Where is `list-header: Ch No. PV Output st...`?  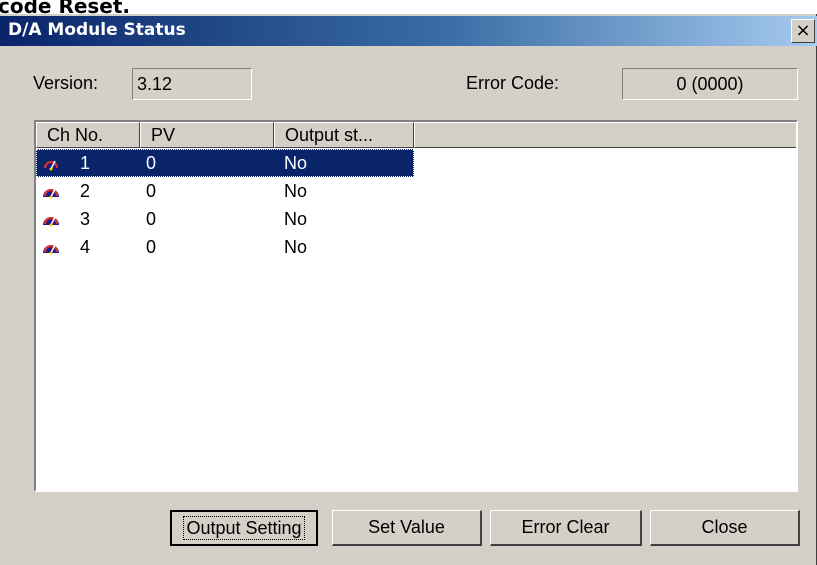 list-header: Ch No. PV Output st... is located at coordinates (416, 135).